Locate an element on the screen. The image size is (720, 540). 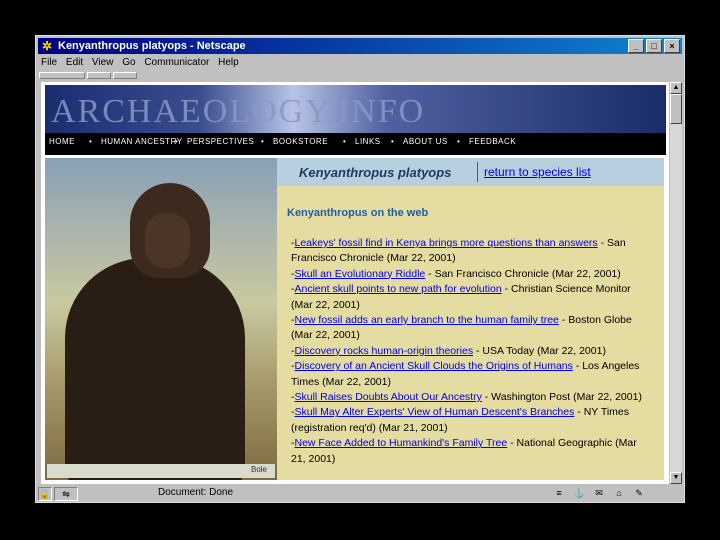
menu-bar: File Edit View Go Communicator Help is located at coordinates (140, 63).